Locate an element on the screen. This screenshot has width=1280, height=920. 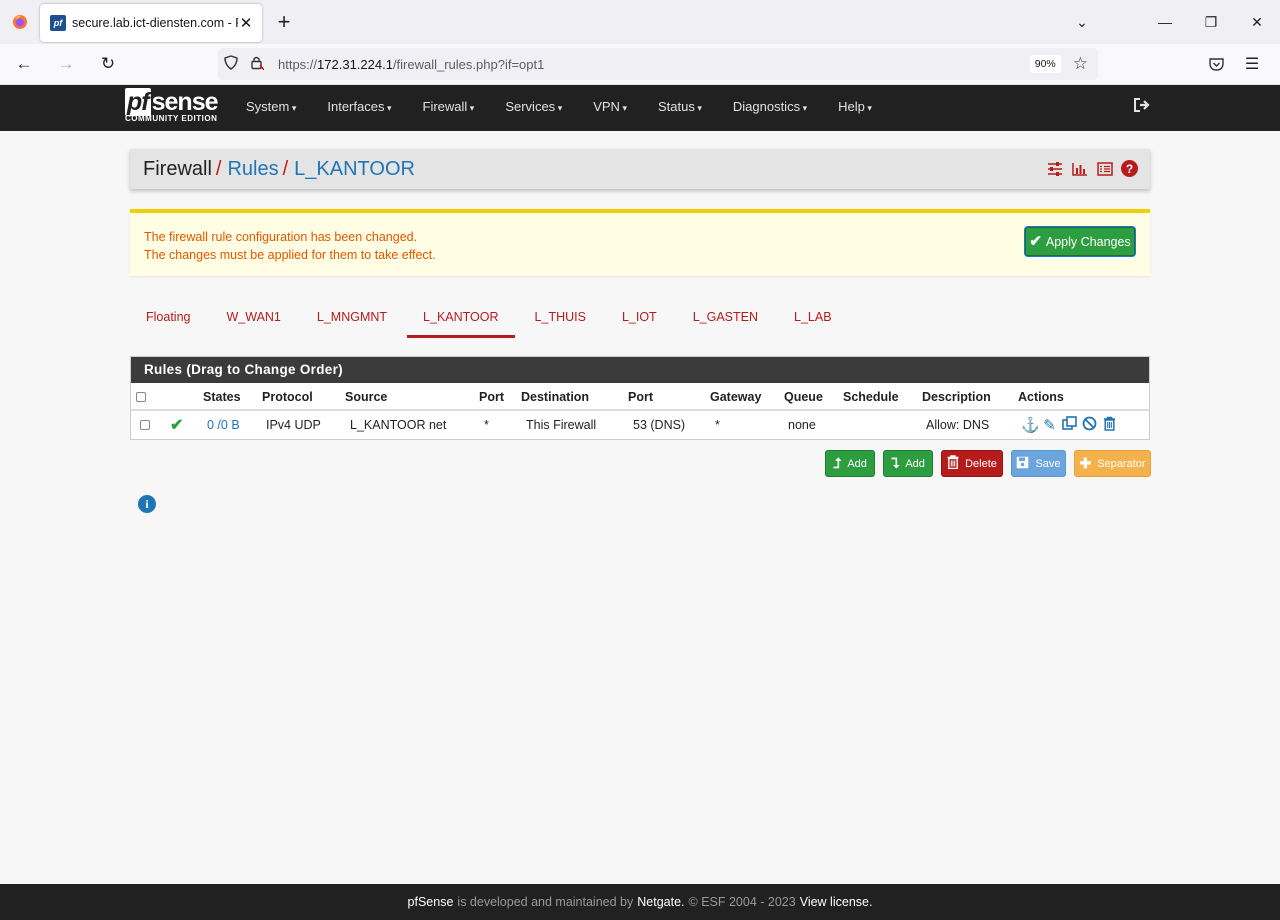
restore-icon: ❐ is located at coordinates (1211, 22).